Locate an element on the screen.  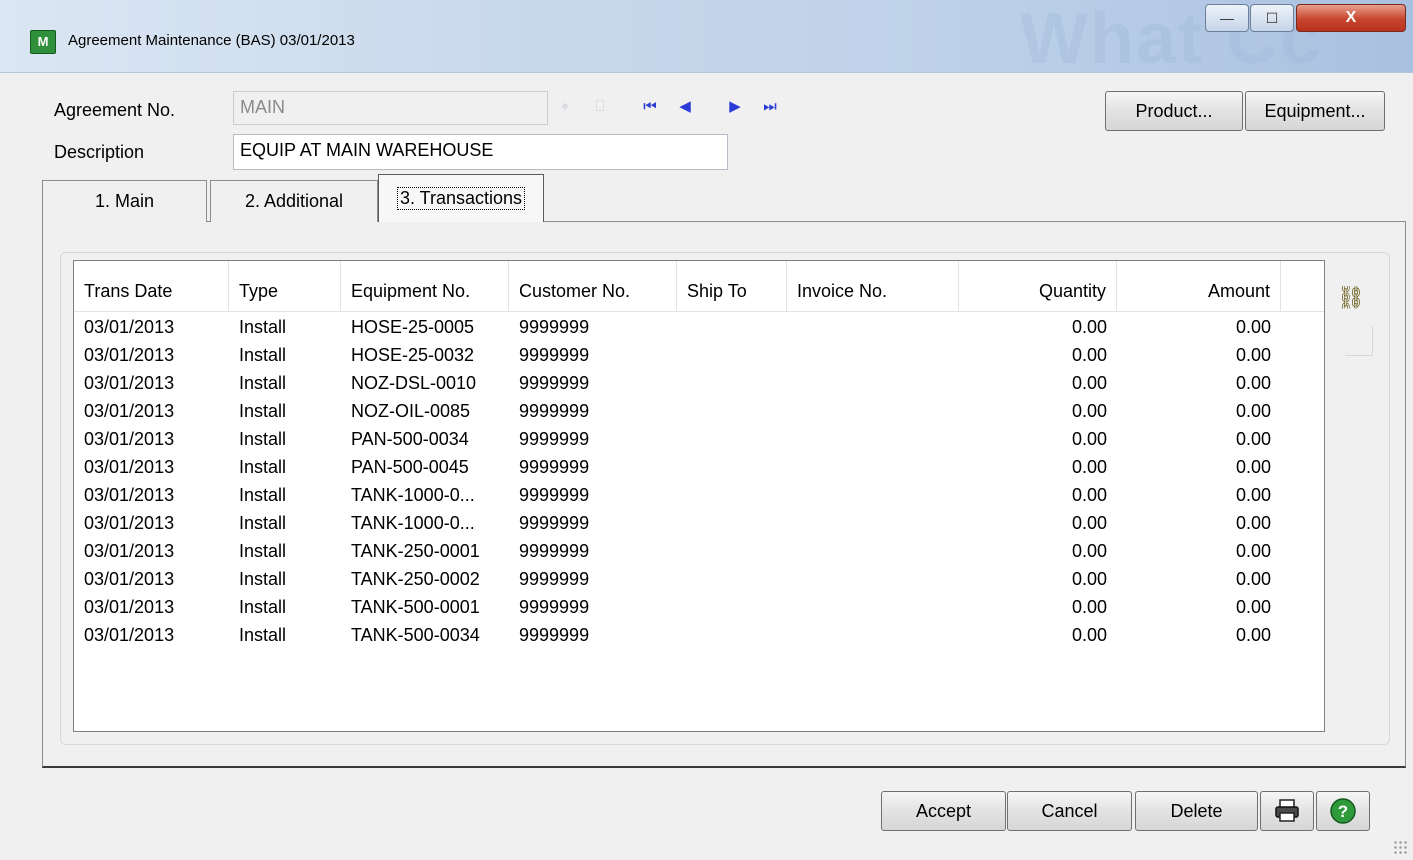
printer-icon is located at coordinates (1287, 810).